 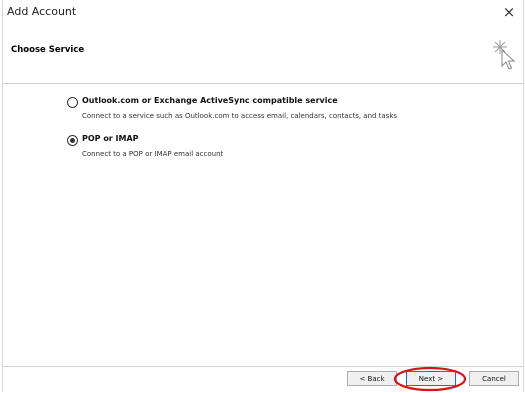 I want to click on back-button: < Back, so click(x=372, y=378).